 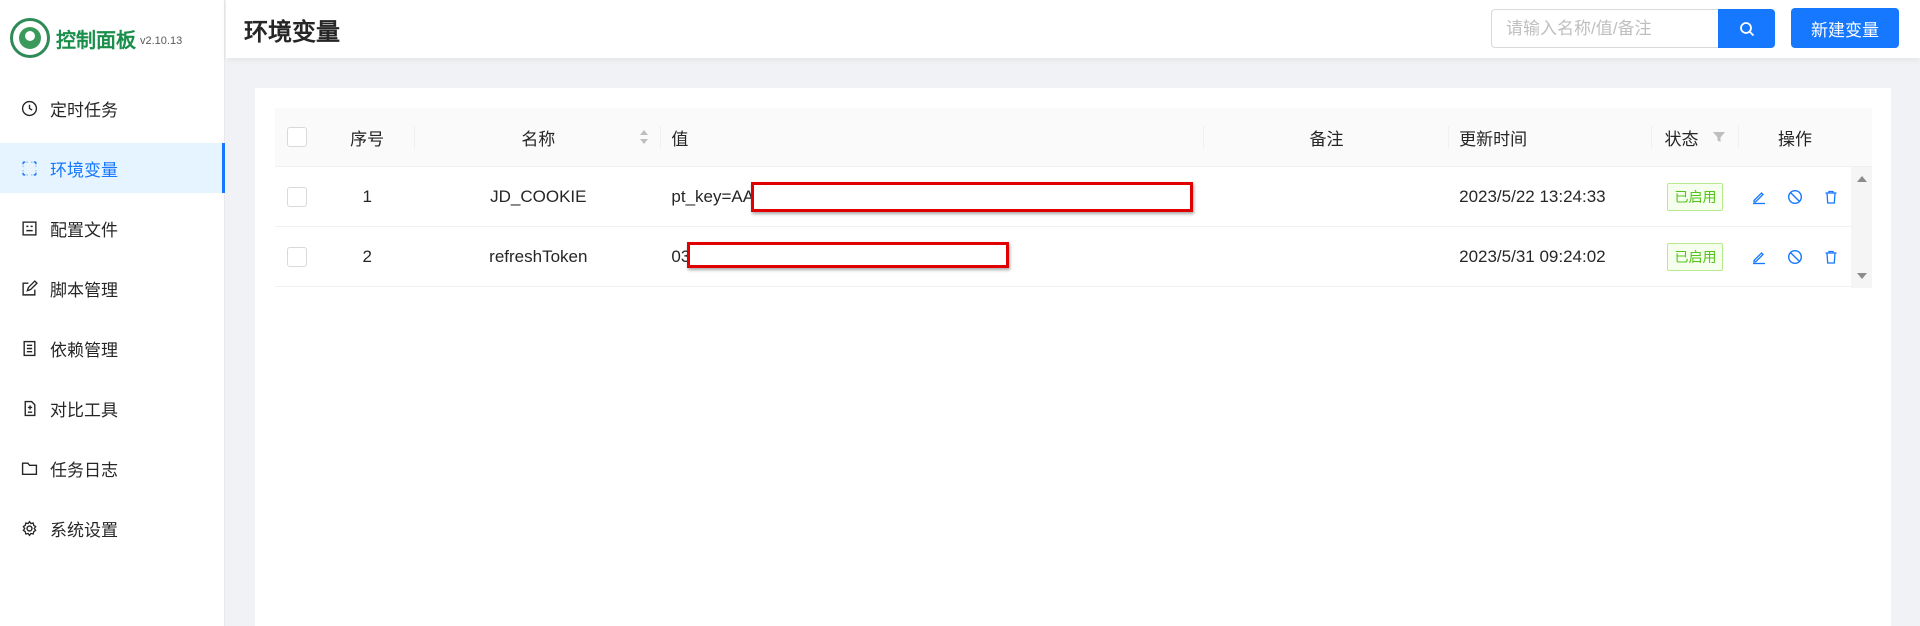 I want to click on variable-name: refreshToken, so click(x=538, y=256).